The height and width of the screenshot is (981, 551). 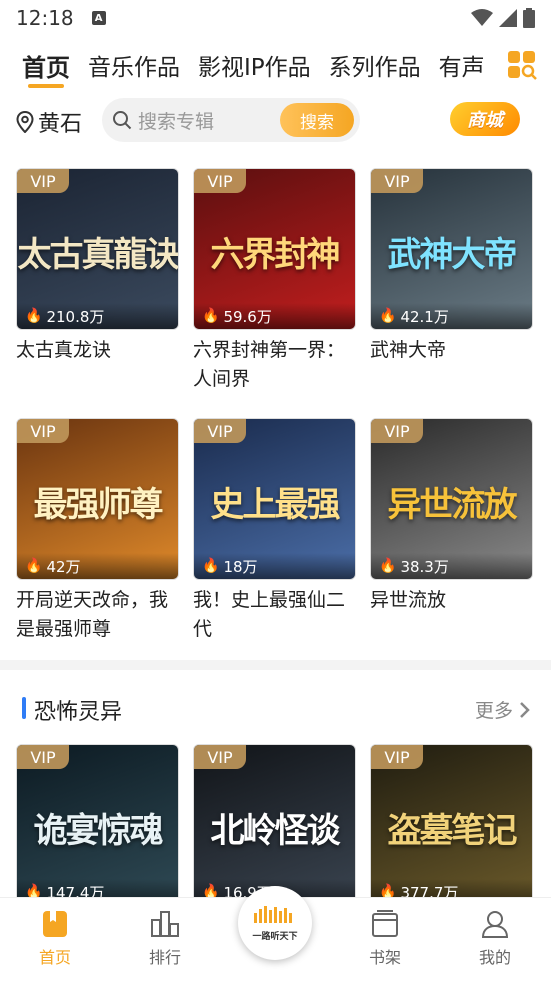 What do you see at coordinates (495, 939) in the screenshot?
I see `nav-profile: 我的` at bounding box center [495, 939].